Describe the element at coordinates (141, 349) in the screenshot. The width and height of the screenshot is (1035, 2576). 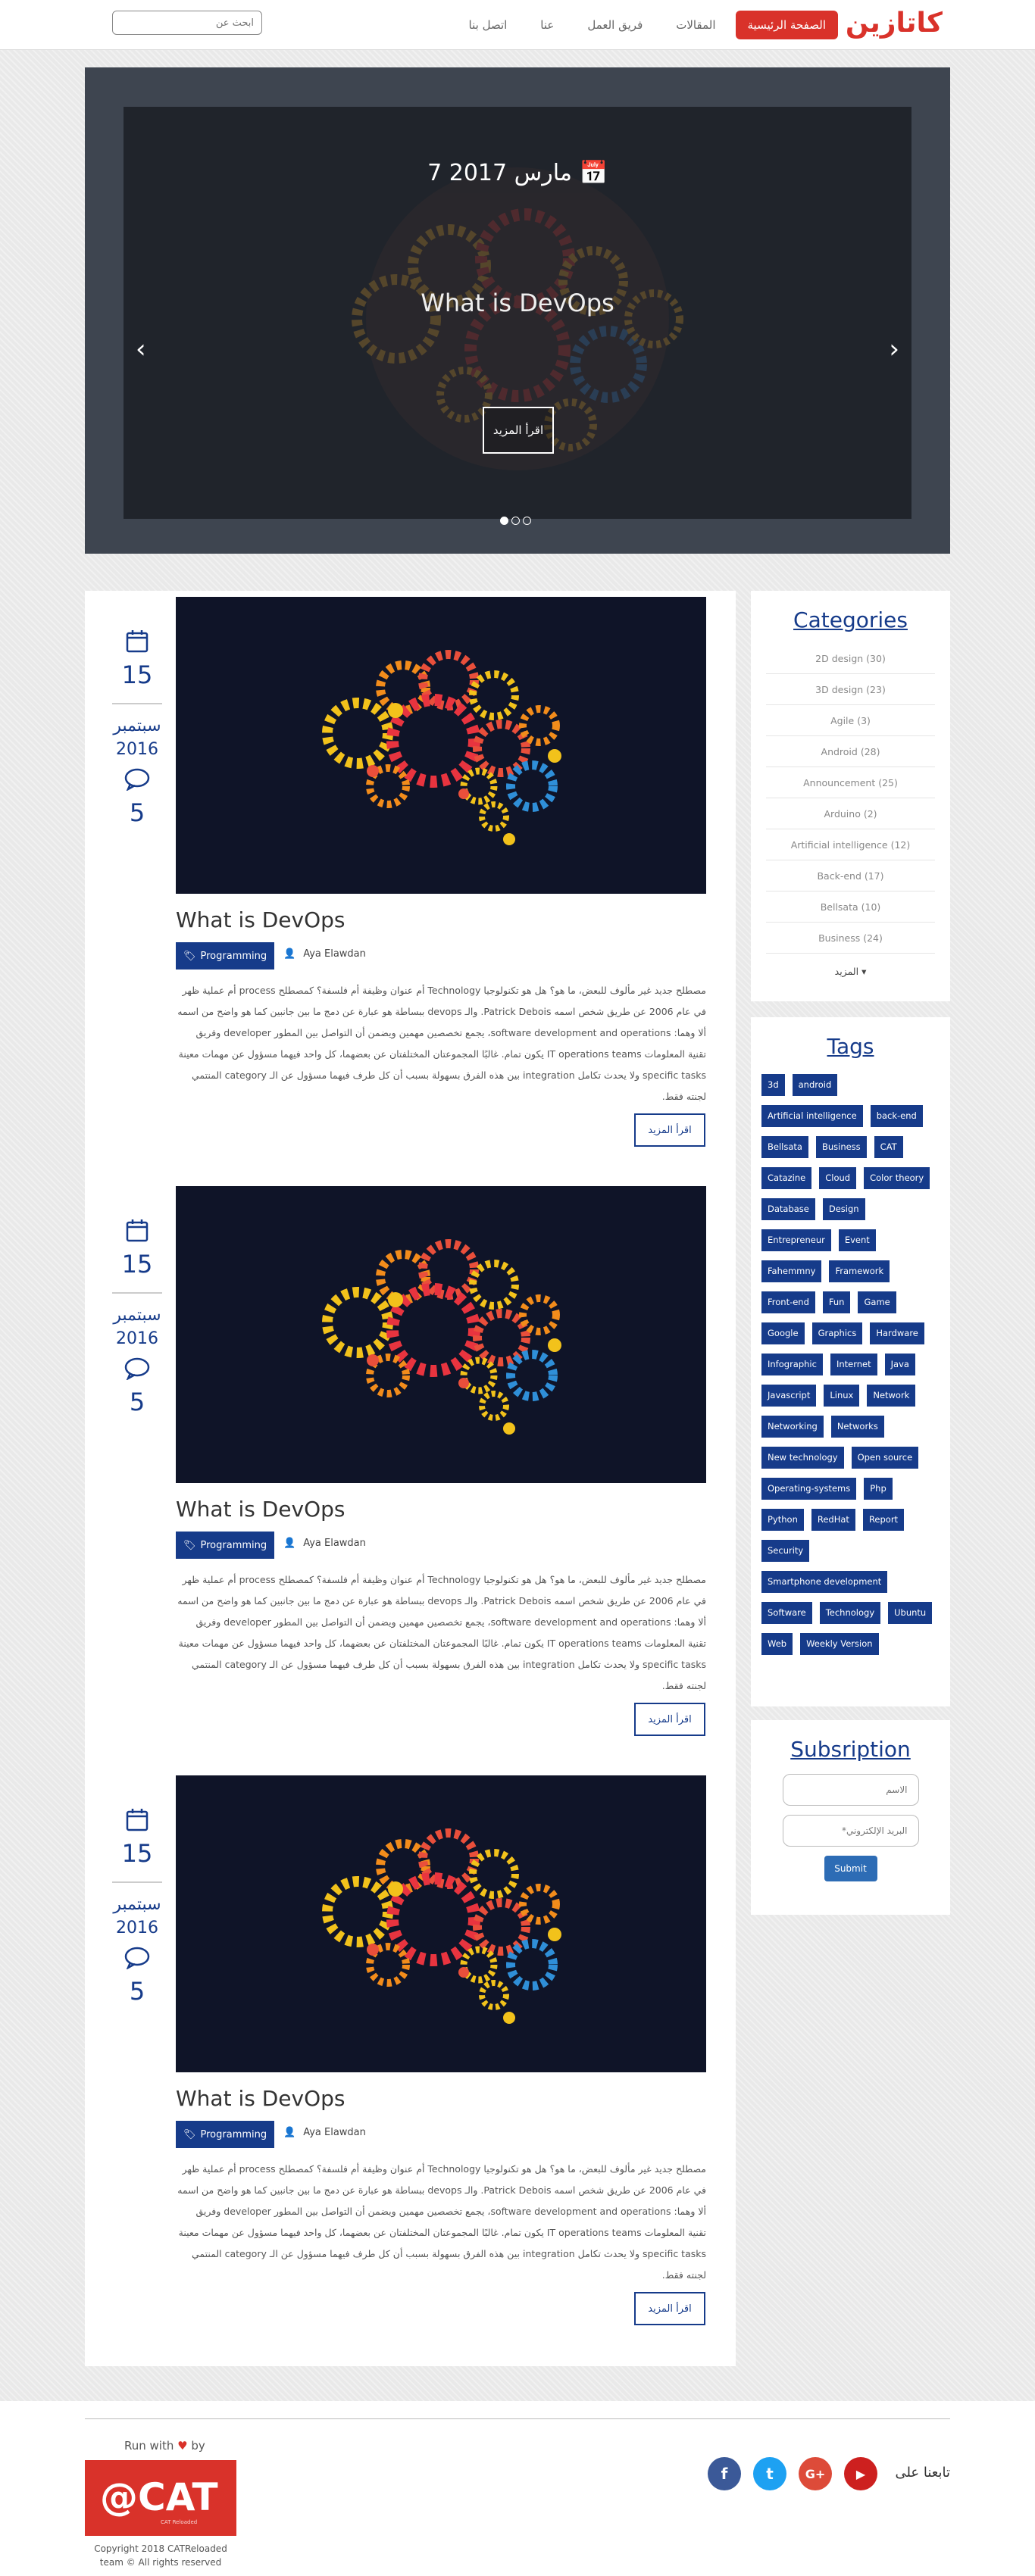
I see `carousel-prev-arrow: ‹` at that location.